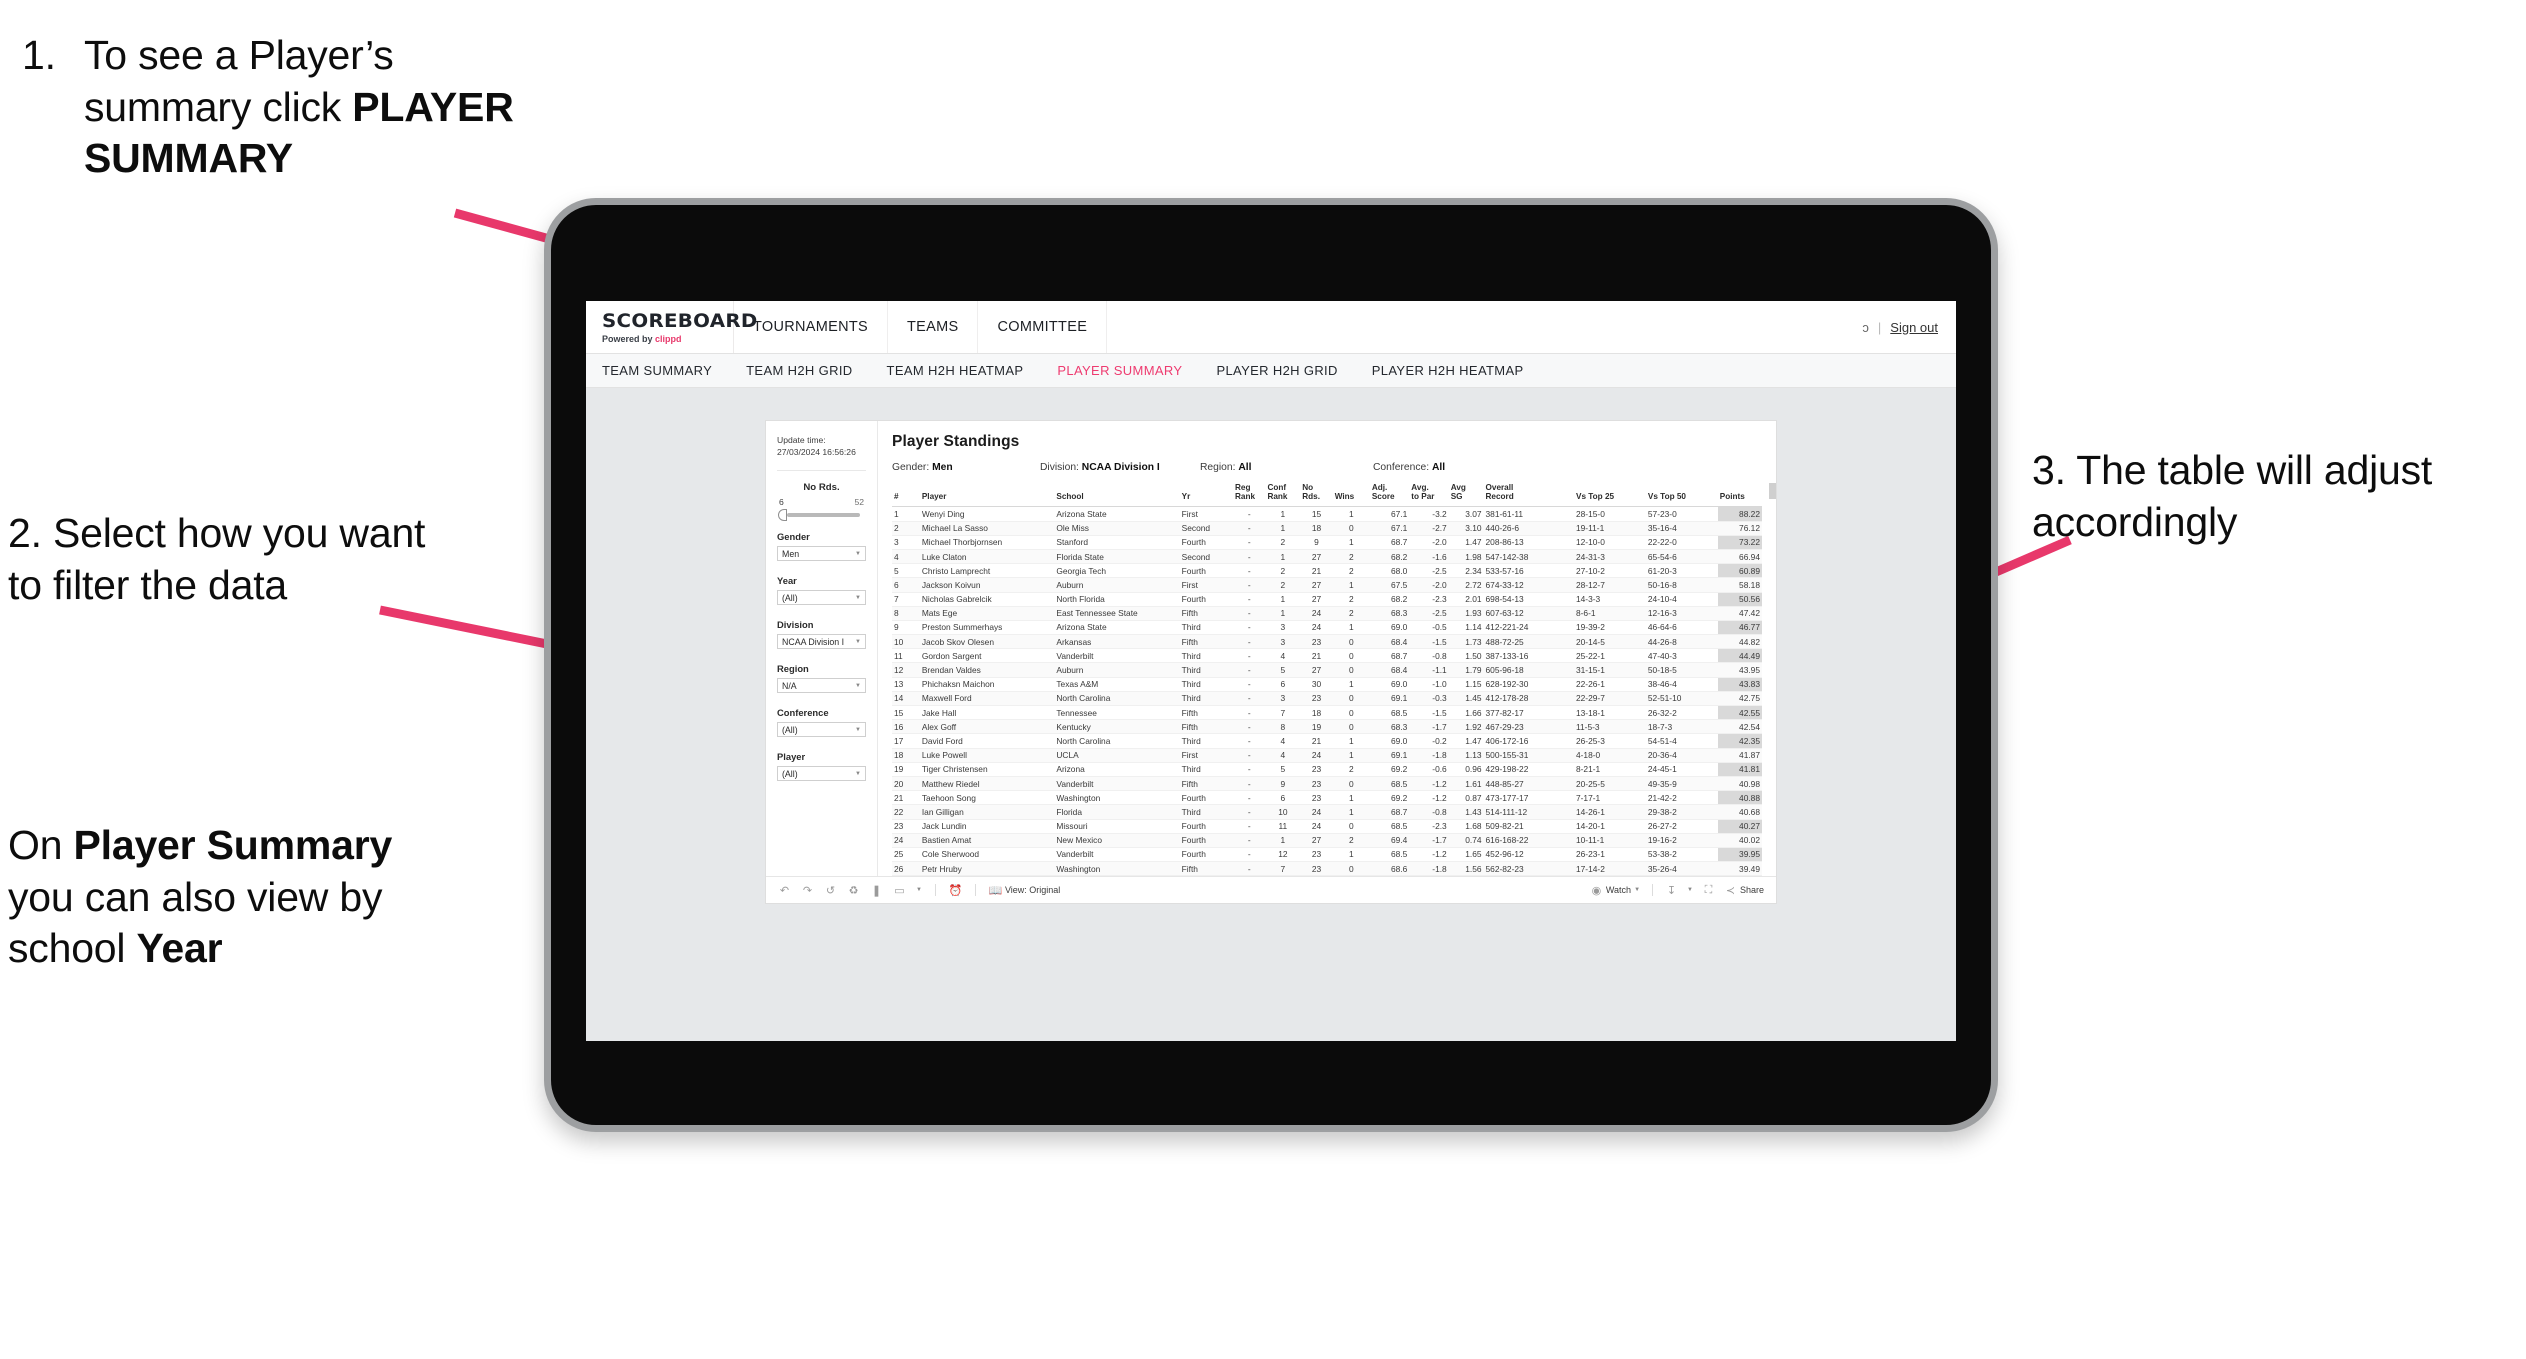 Image resolution: width=2526 pixels, height=1359 pixels. I want to click on tab-team-h2h-grid: TEAM H2H GRID, so click(799, 370).